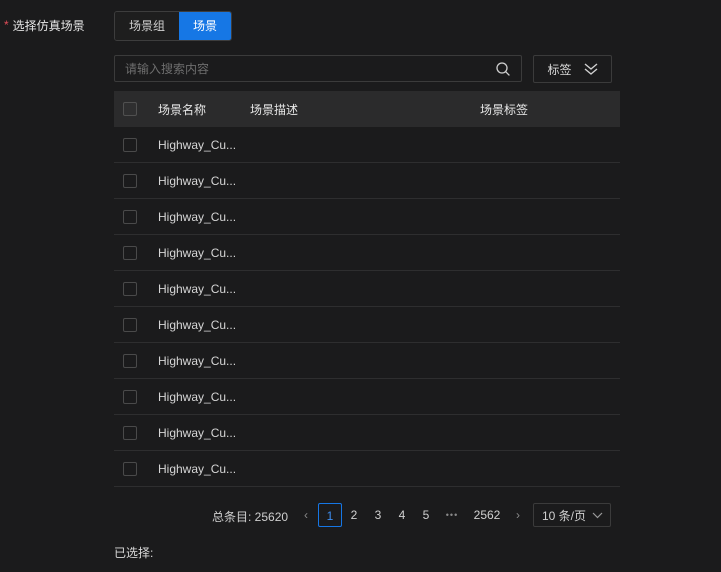 Image resolution: width=721 pixels, height=572 pixels. Describe the element at coordinates (518, 515) in the screenshot. I see `next-page-button: ›` at that location.